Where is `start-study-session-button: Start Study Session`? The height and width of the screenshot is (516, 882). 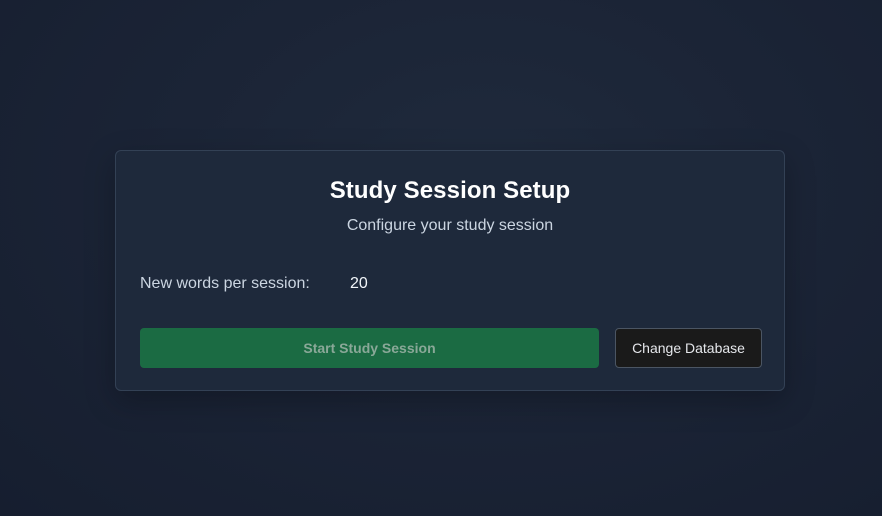
start-study-session-button: Start Study Session is located at coordinates (369, 348).